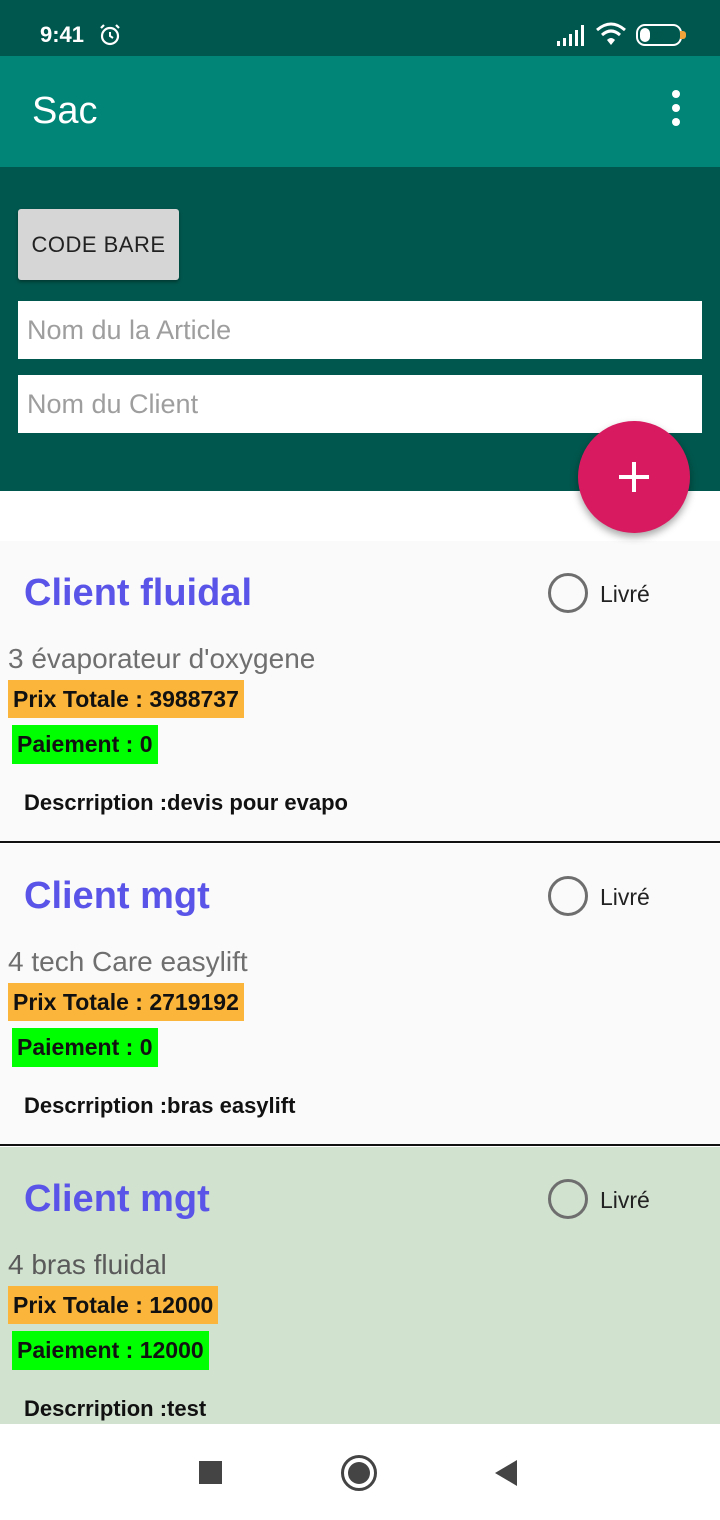  I want to click on total-price-badge: Prix Totale : 2719192, so click(126, 1002).